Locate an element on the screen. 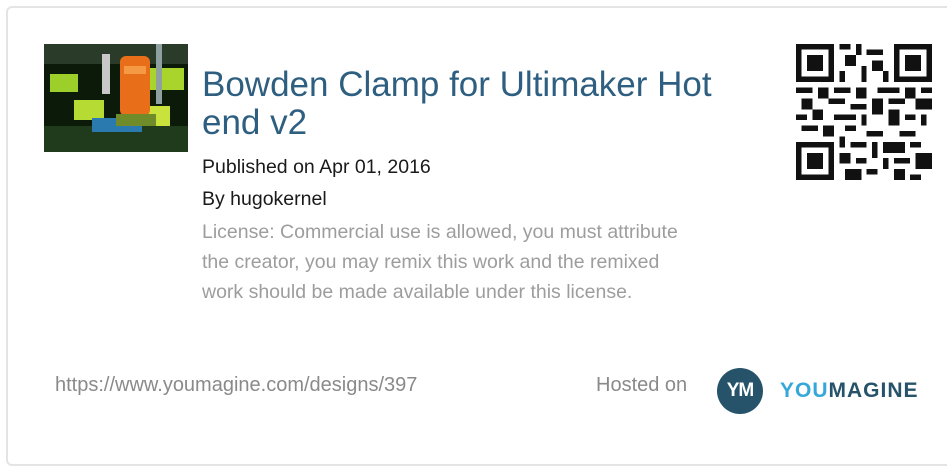 The image size is (947, 466). brand-part-magine: MAGINE is located at coordinates (873, 390).